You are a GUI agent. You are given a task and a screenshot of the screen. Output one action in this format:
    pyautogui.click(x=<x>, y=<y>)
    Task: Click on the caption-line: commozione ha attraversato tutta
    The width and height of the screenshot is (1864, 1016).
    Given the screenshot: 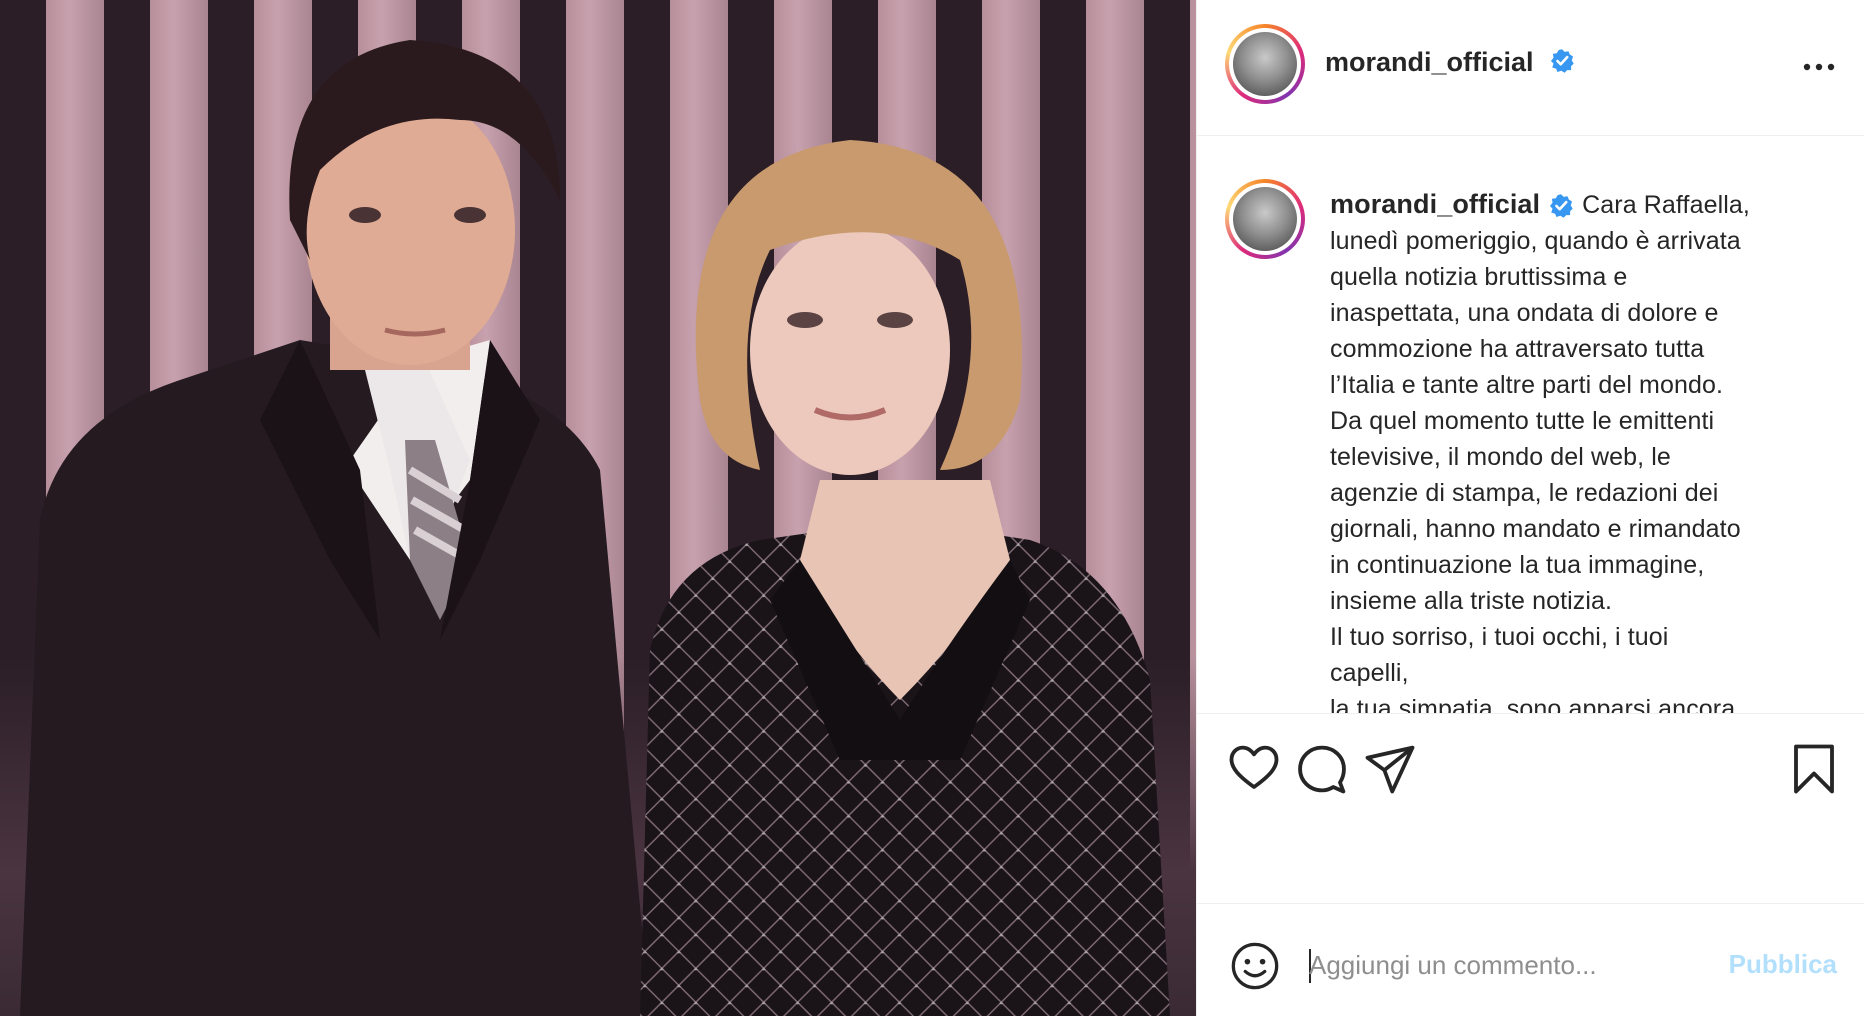 What is the action you would take?
    pyautogui.click(x=1517, y=349)
    